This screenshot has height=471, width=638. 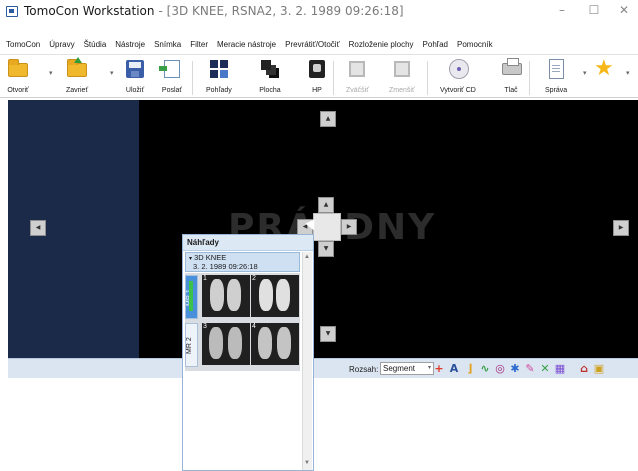 What do you see at coordinates (562, 10) in the screenshot?
I see `minimize-button: –` at bounding box center [562, 10].